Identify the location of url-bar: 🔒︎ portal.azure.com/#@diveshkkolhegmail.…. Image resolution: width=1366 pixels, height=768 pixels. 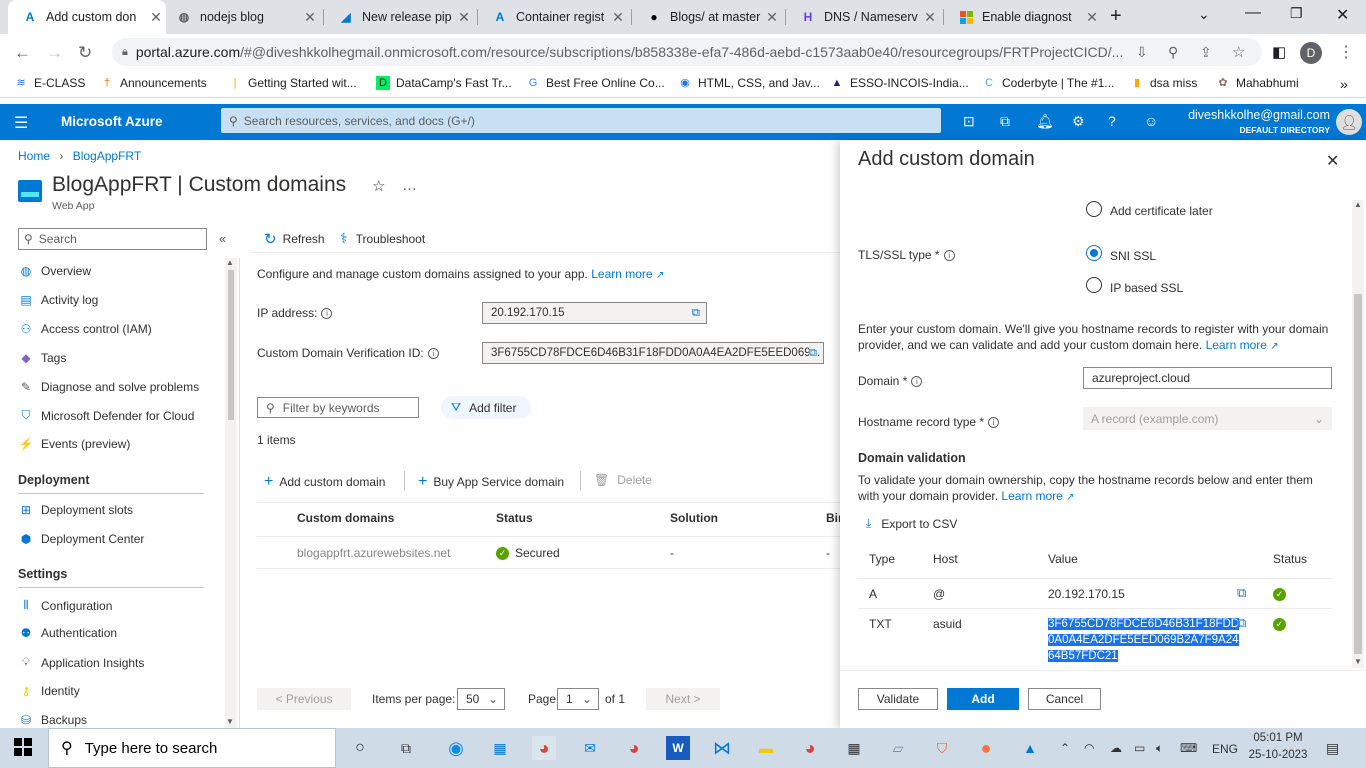
(687, 52).